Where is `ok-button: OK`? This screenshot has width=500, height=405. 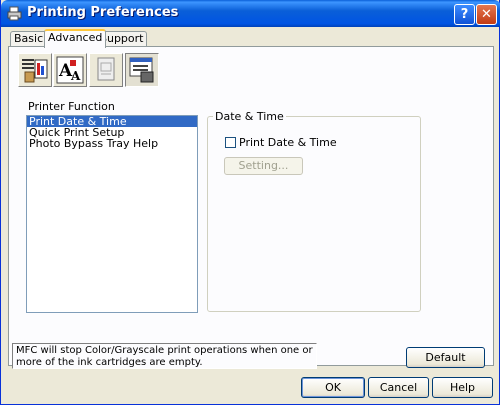 ok-button: OK is located at coordinates (333, 387).